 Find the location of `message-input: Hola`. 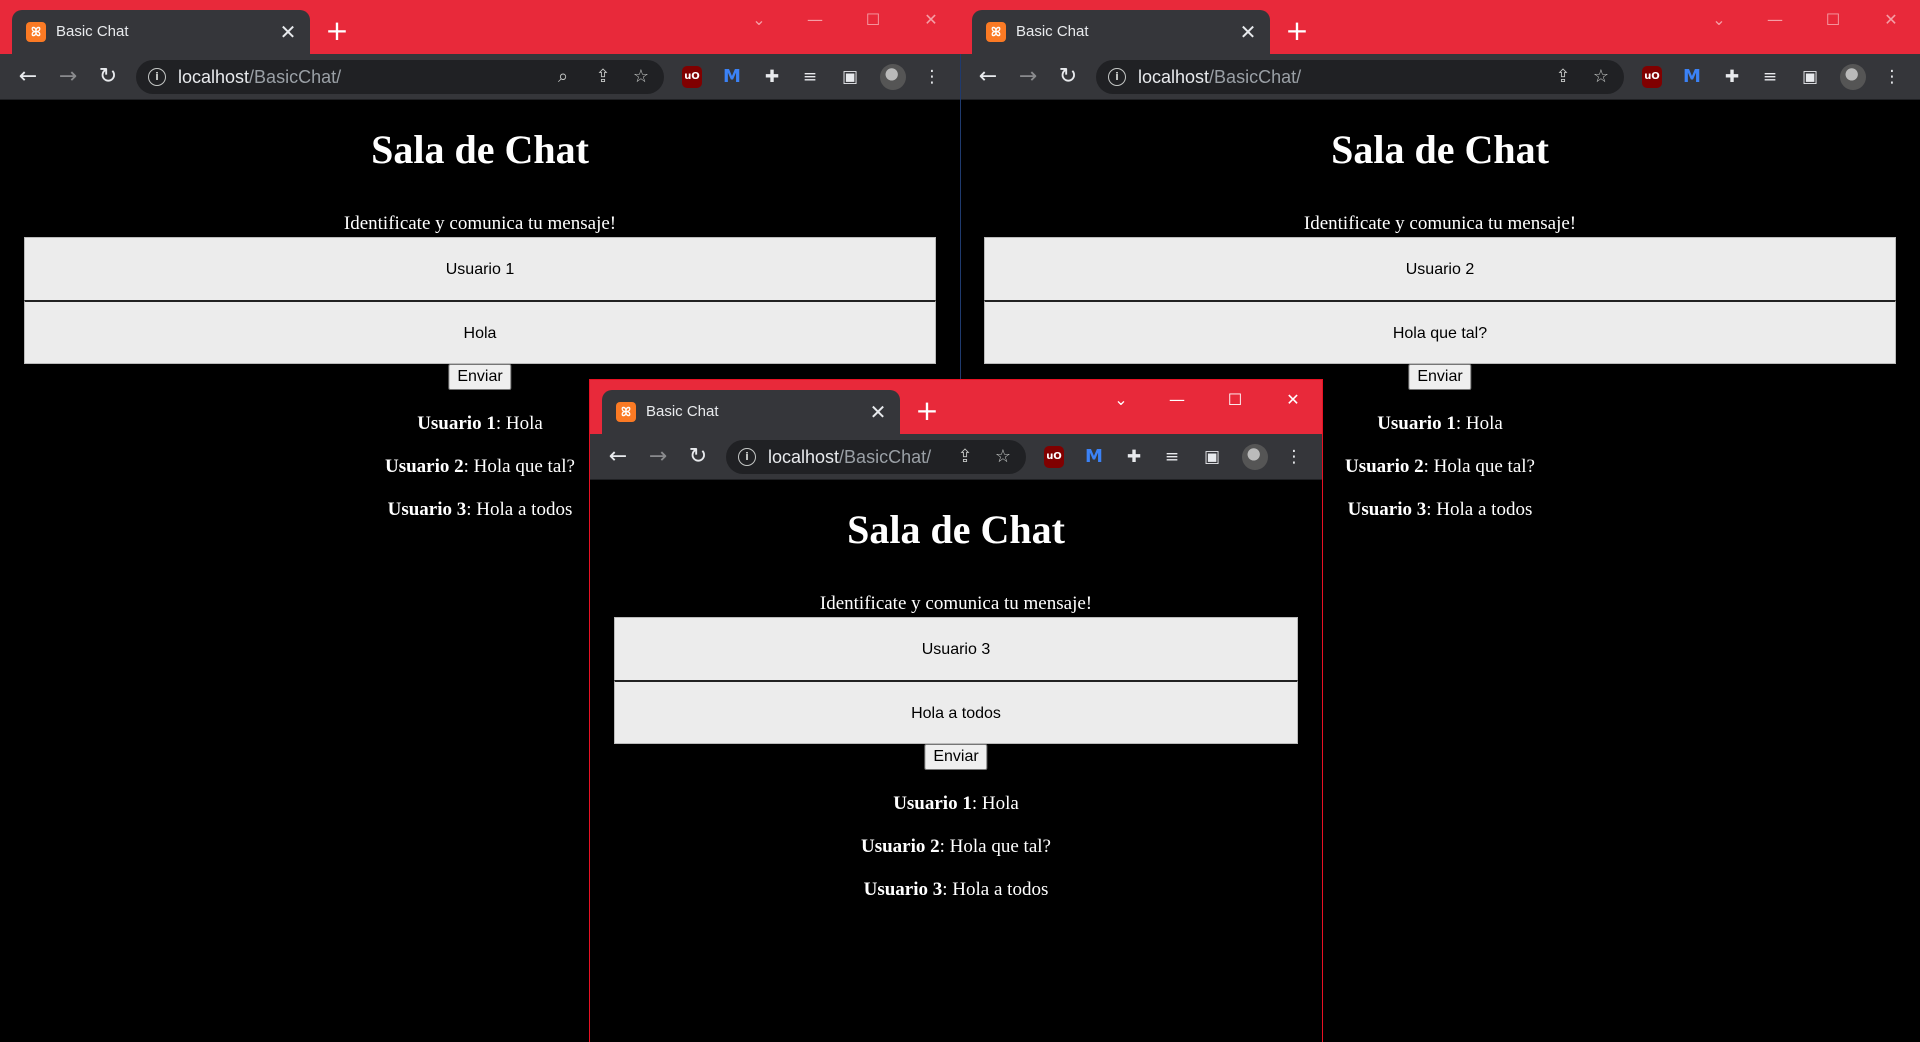

message-input: Hola is located at coordinates (480, 332).